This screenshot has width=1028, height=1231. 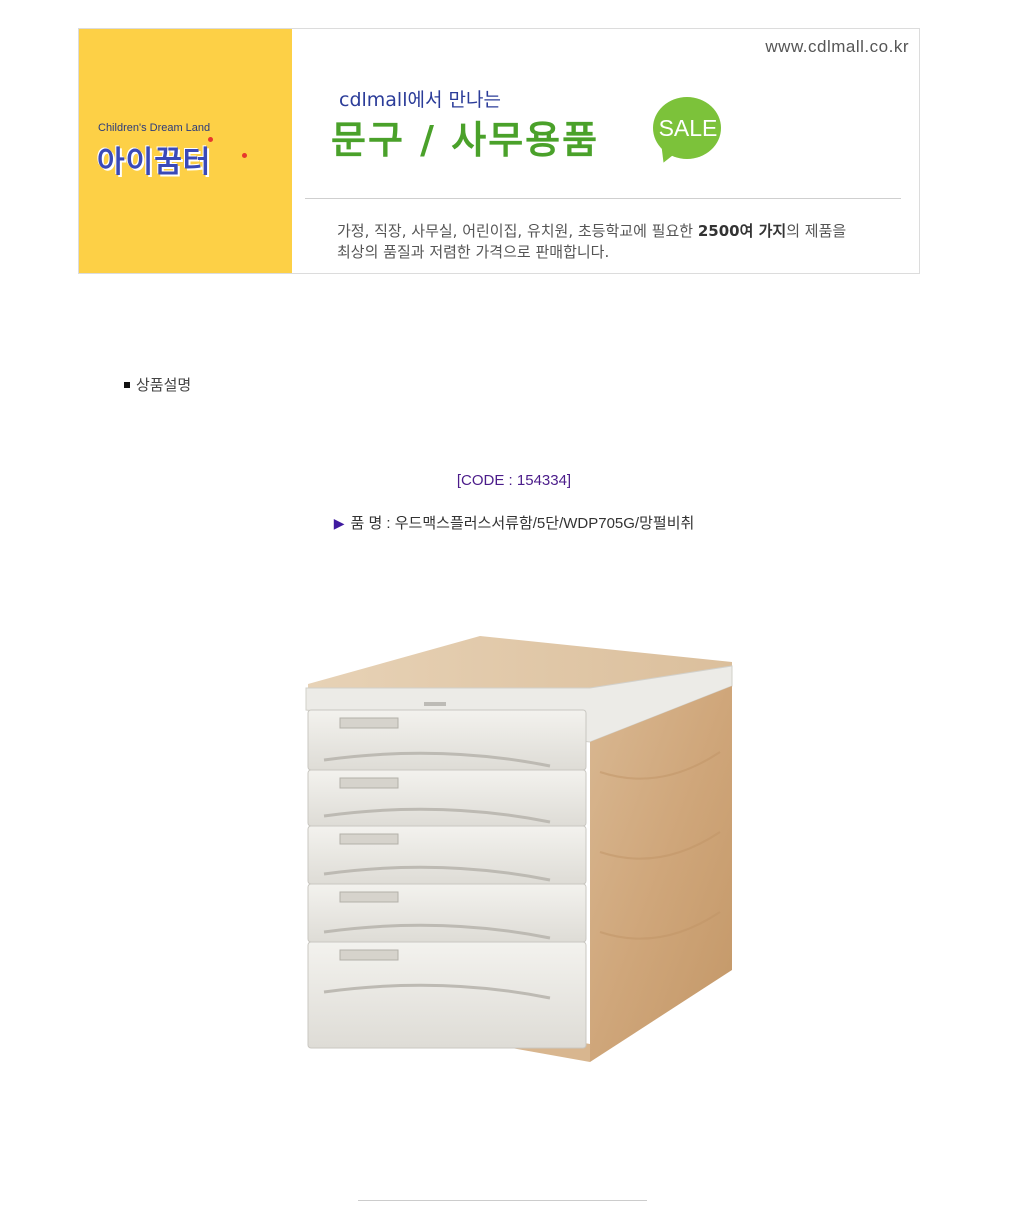 I want to click on description-text: 의 제품을, so click(x=816, y=231).